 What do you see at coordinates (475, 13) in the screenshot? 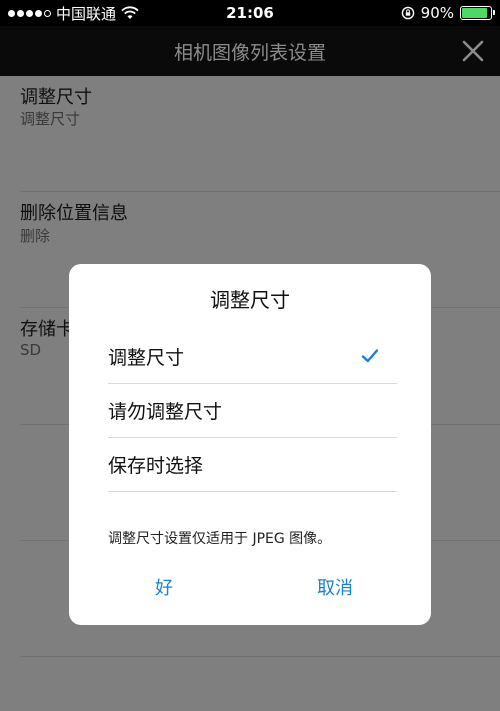
I see `battery-level-fill` at bounding box center [475, 13].